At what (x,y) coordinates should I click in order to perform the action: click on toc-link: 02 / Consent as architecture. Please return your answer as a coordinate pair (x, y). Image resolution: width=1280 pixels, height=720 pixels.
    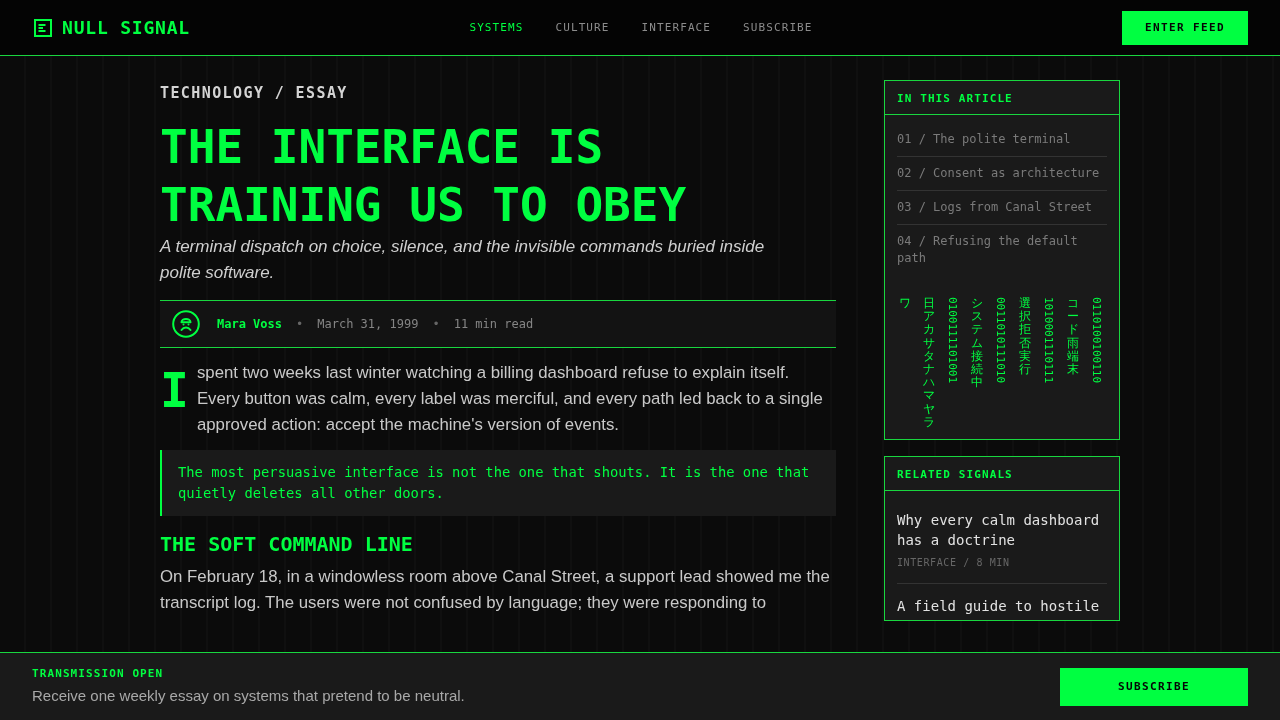
    Looking at the image, I should click on (1002, 173).